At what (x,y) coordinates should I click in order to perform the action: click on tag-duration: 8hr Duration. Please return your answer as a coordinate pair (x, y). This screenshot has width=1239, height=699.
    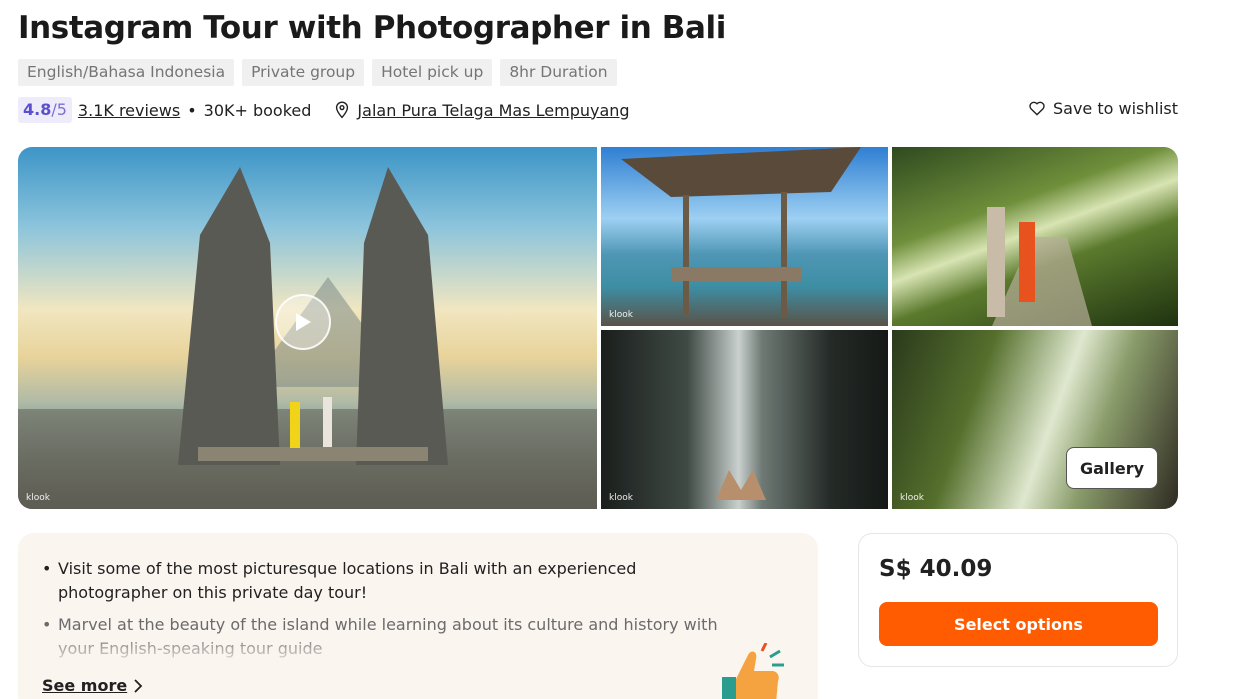
    Looking at the image, I should click on (558, 72).